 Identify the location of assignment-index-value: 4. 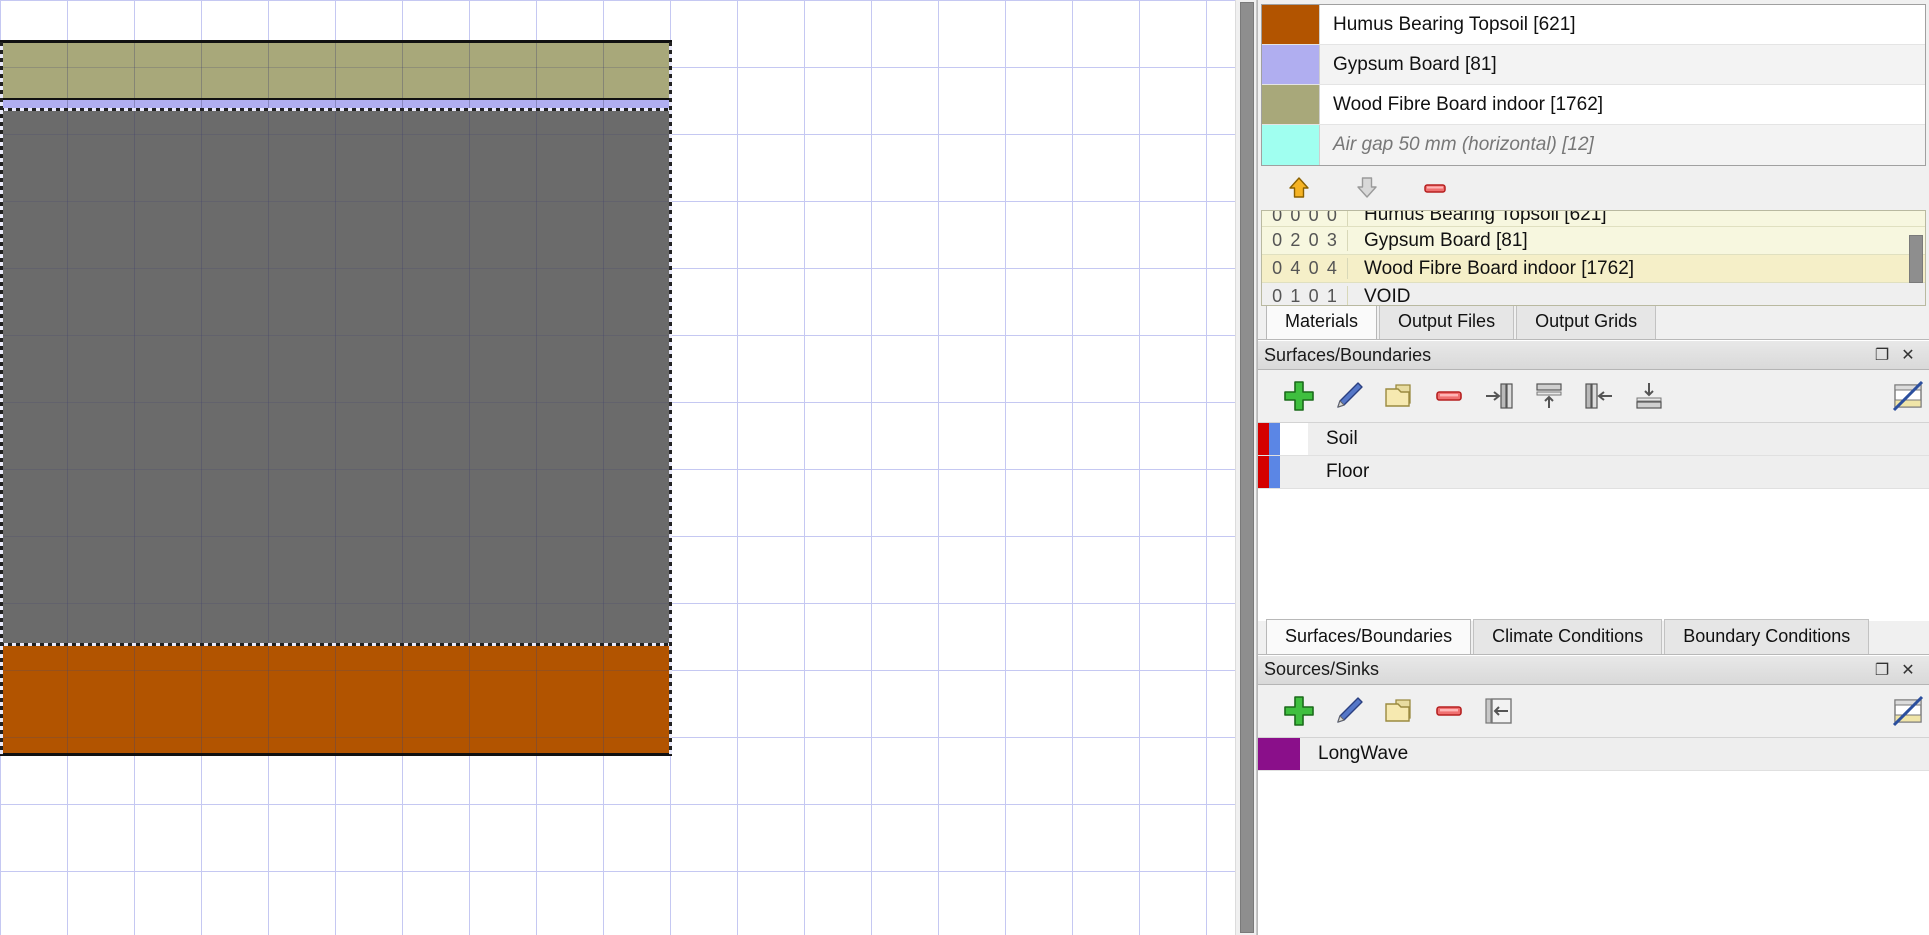
(1331, 268).